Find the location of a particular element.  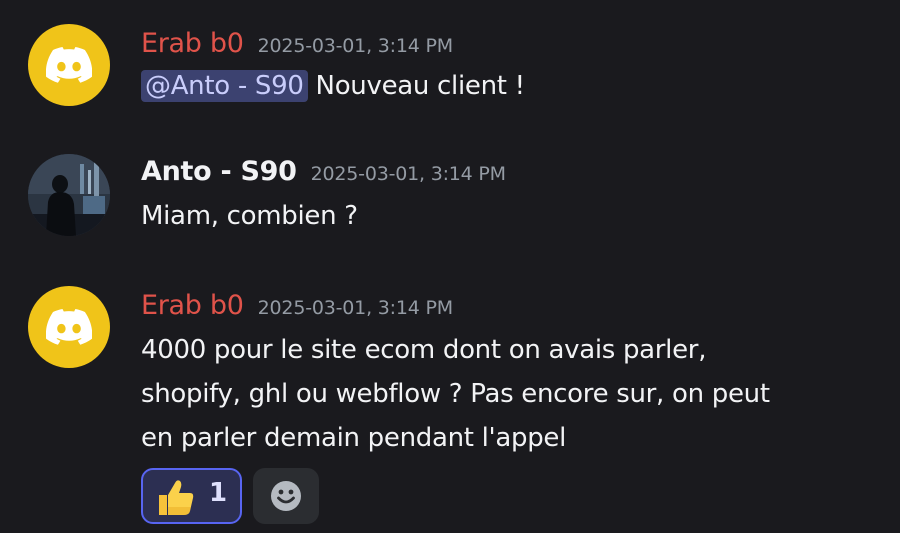

message-text: Nouveau client ! is located at coordinates (416, 86).